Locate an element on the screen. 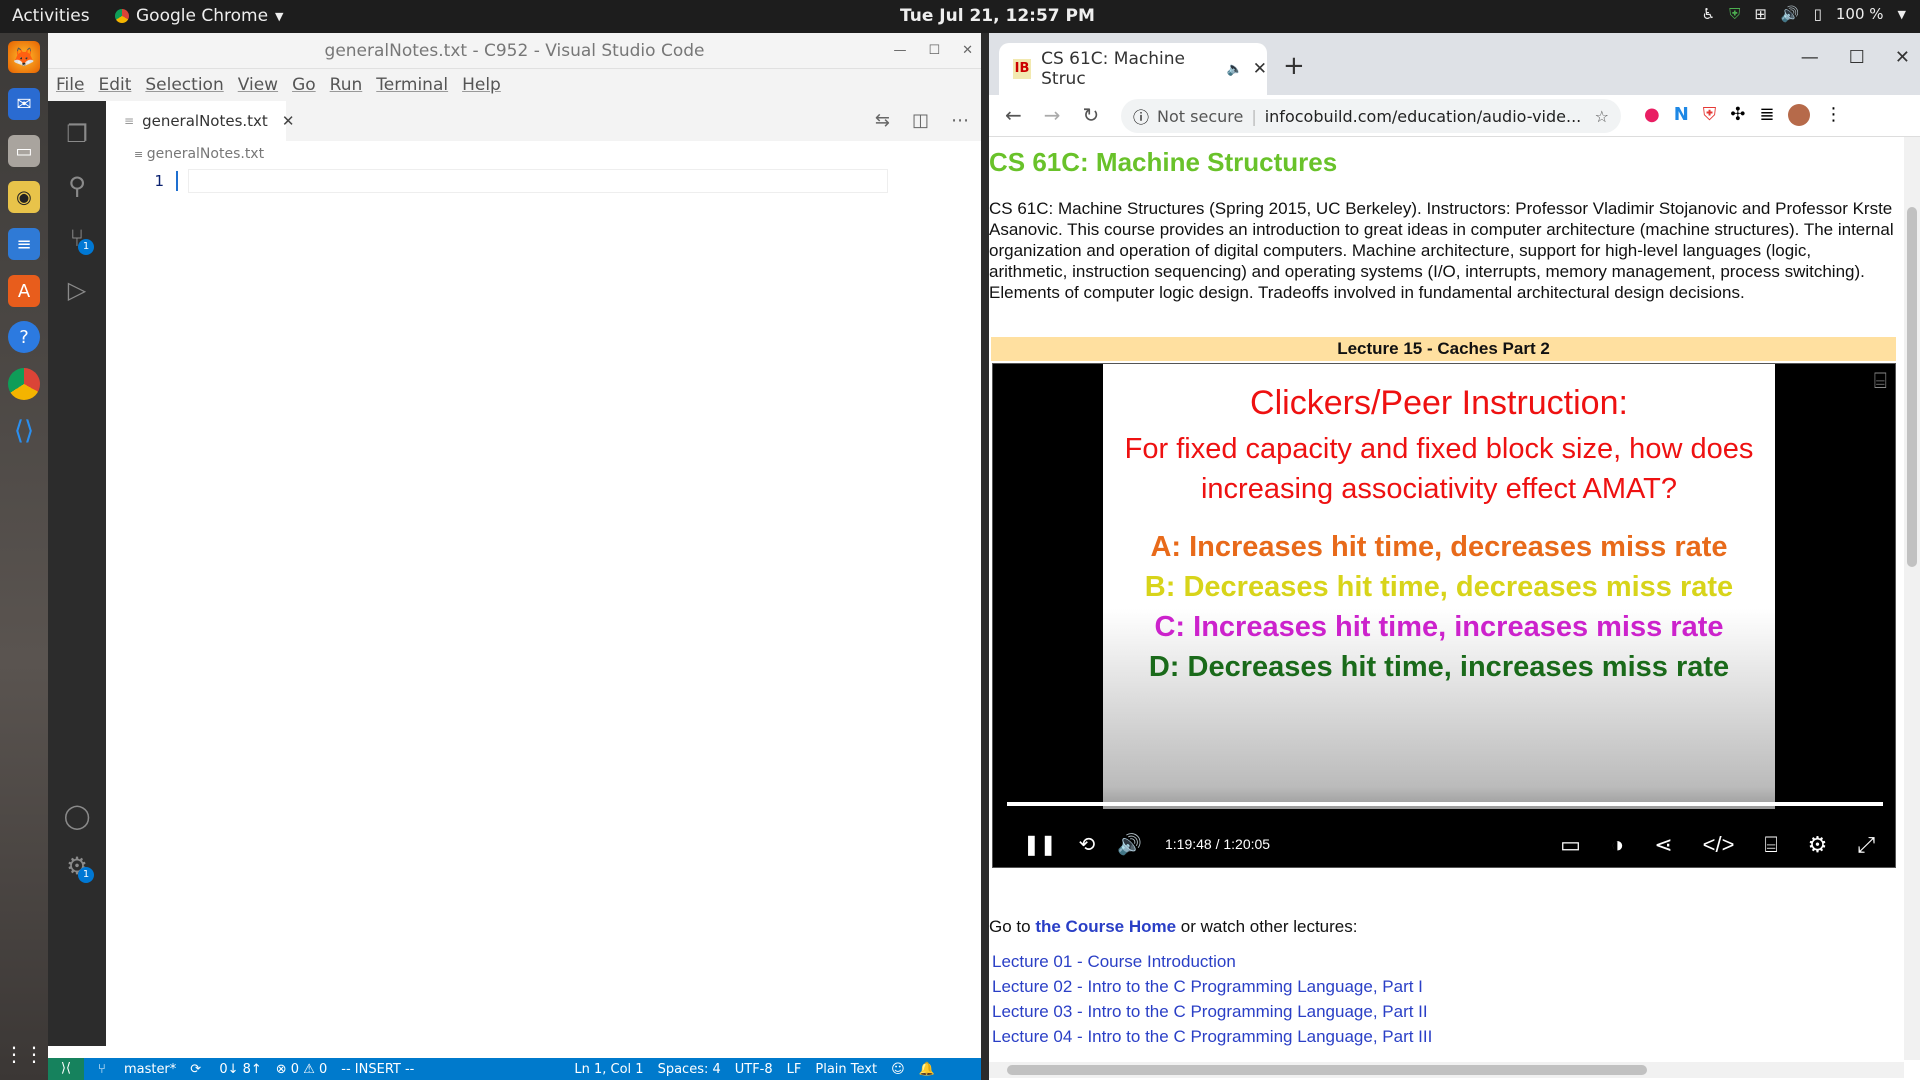 The height and width of the screenshot is (1080, 1920). end-of-line: LF is located at coordinates (794, 1069).